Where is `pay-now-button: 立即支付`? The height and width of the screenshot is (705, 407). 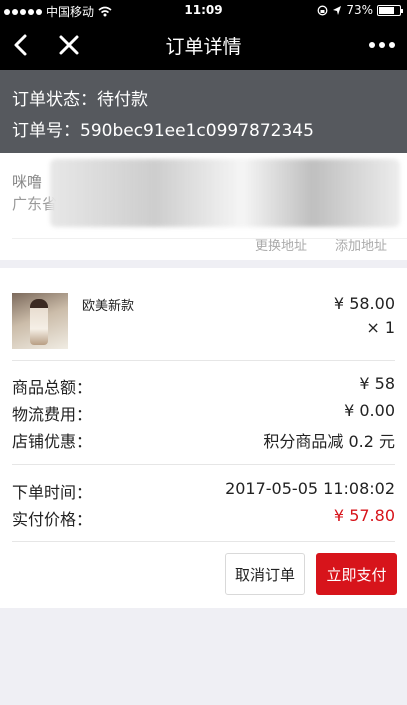 pay-now-button: 立即支付 is located at coordinates (356, 574).